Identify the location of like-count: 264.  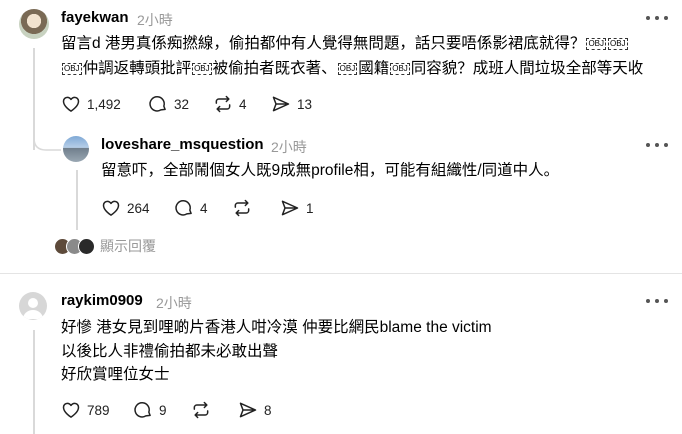
(138, 208).